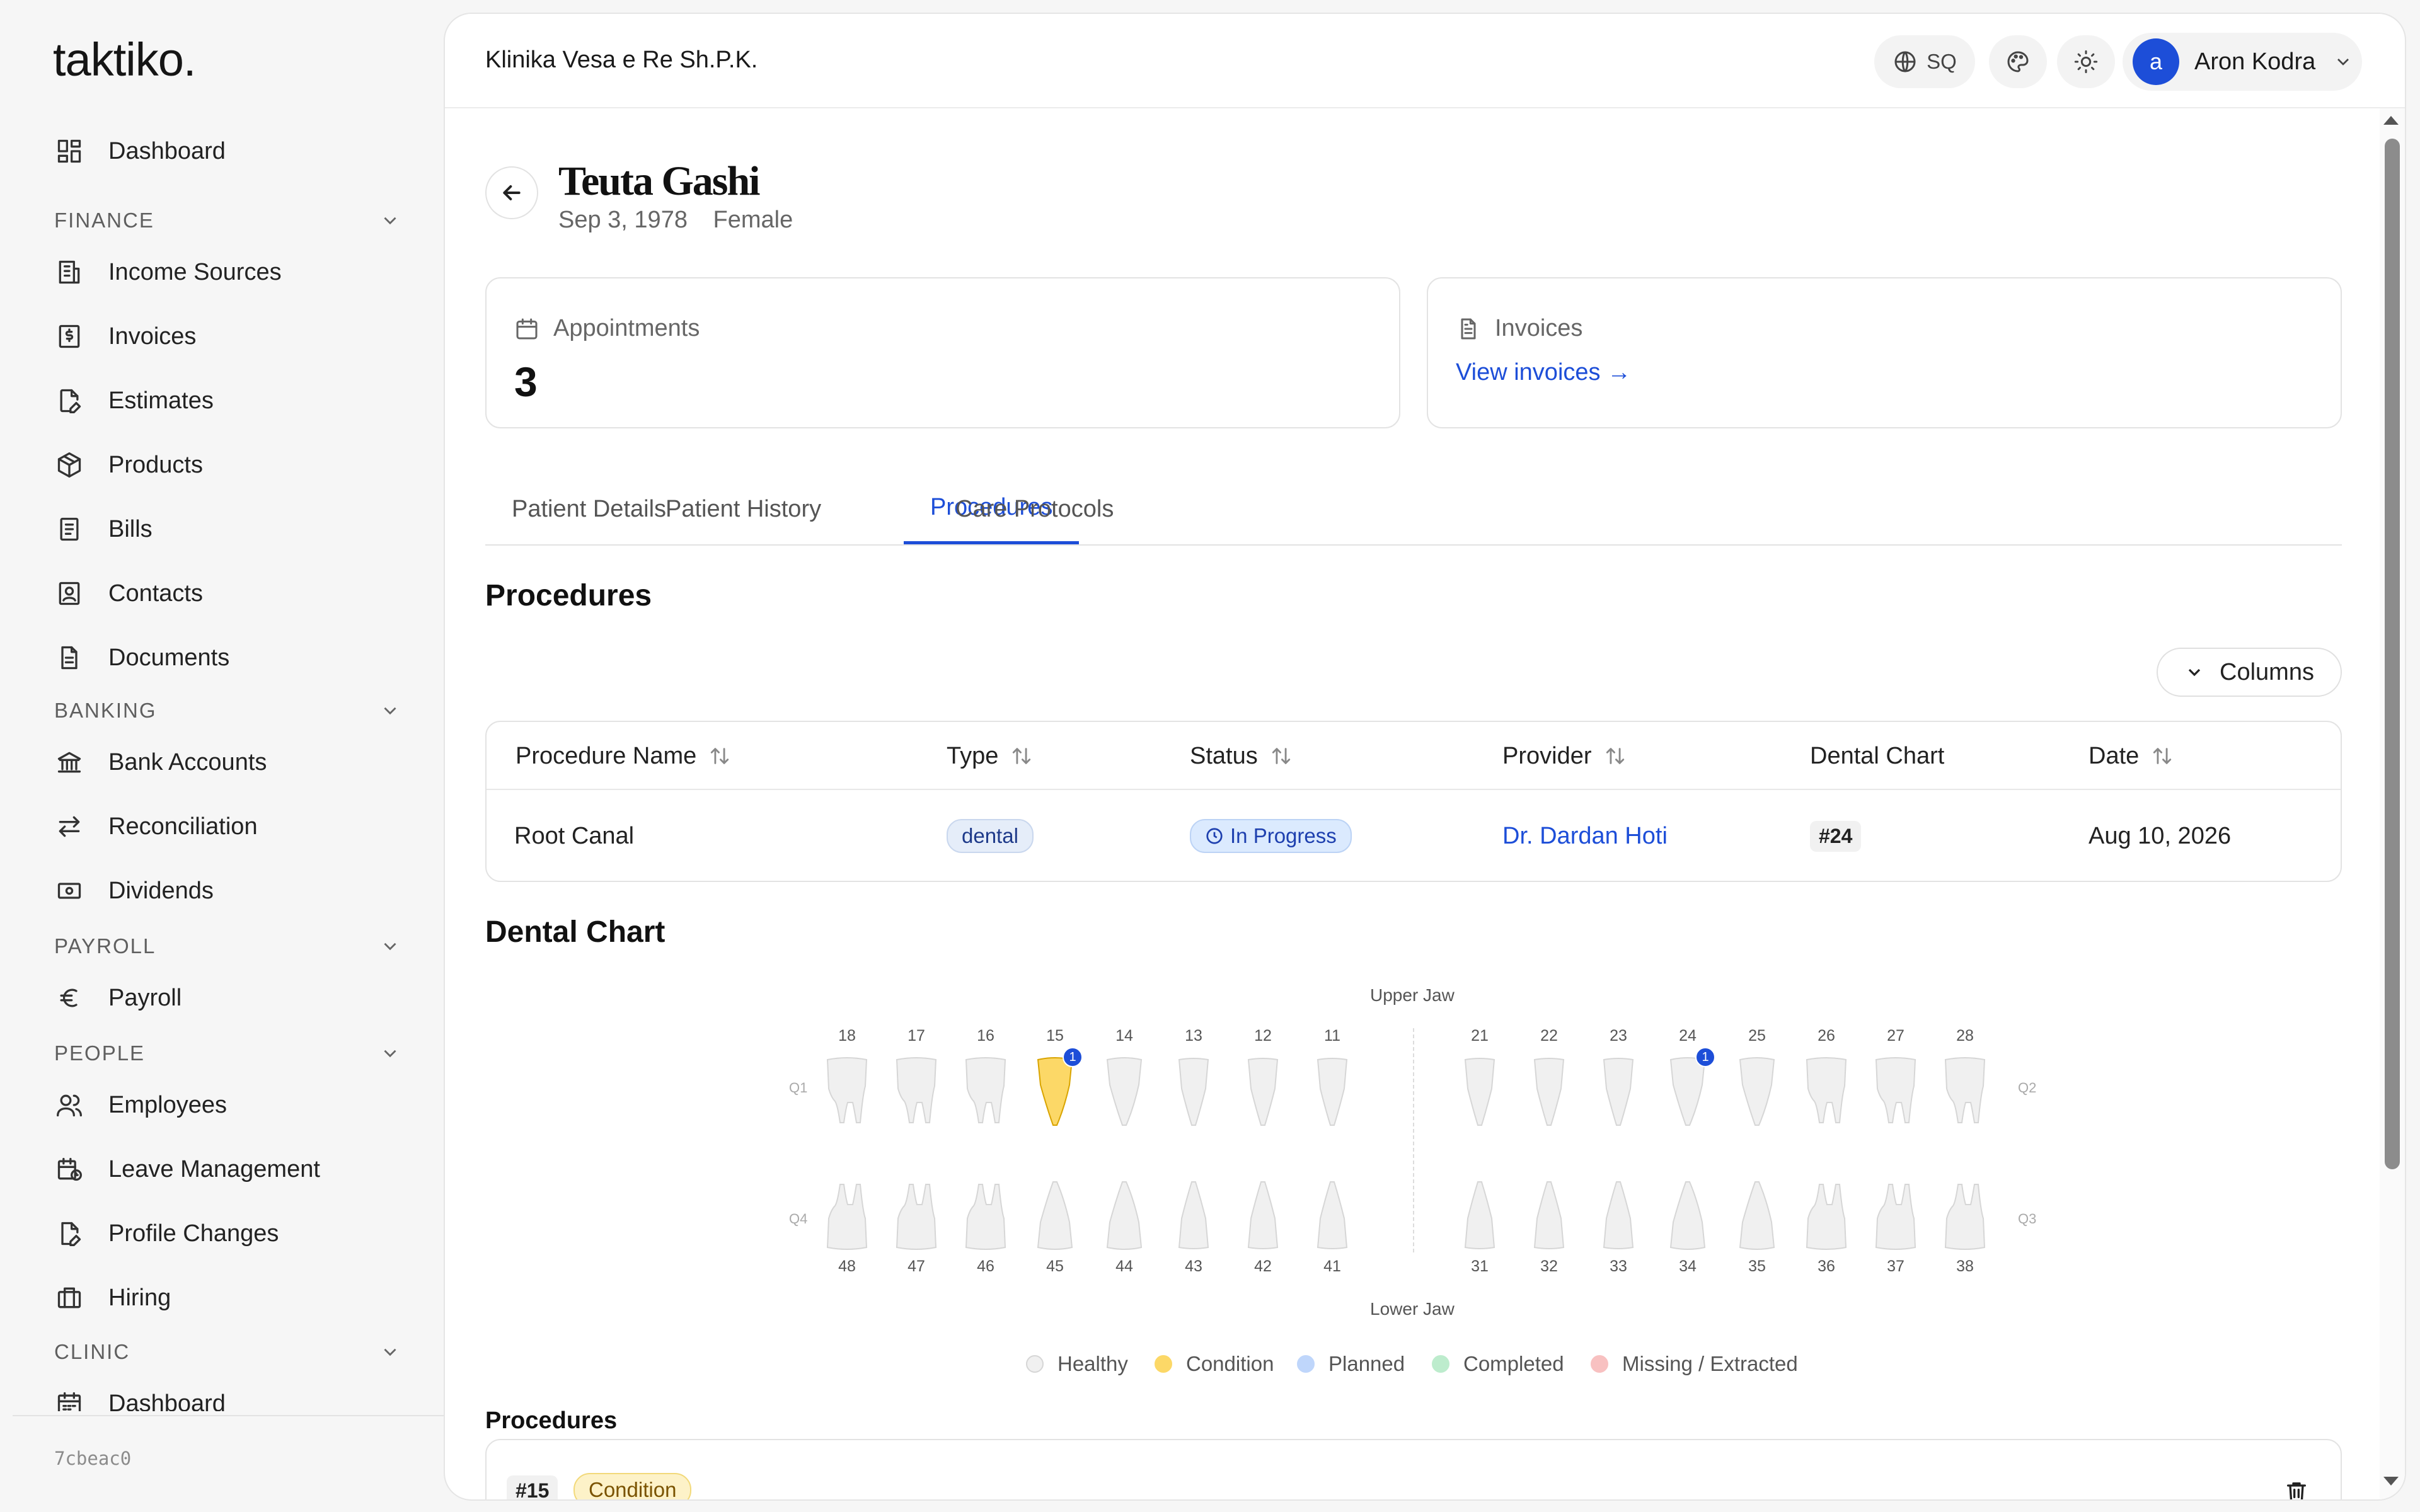 Image resolution: width=2420 pixels, height=1512 pixels. What do you see at coordinates (167, 150) in the screenshot?
I see `sidebar-item-label: Dashboard` at bounding box center [167, 150].